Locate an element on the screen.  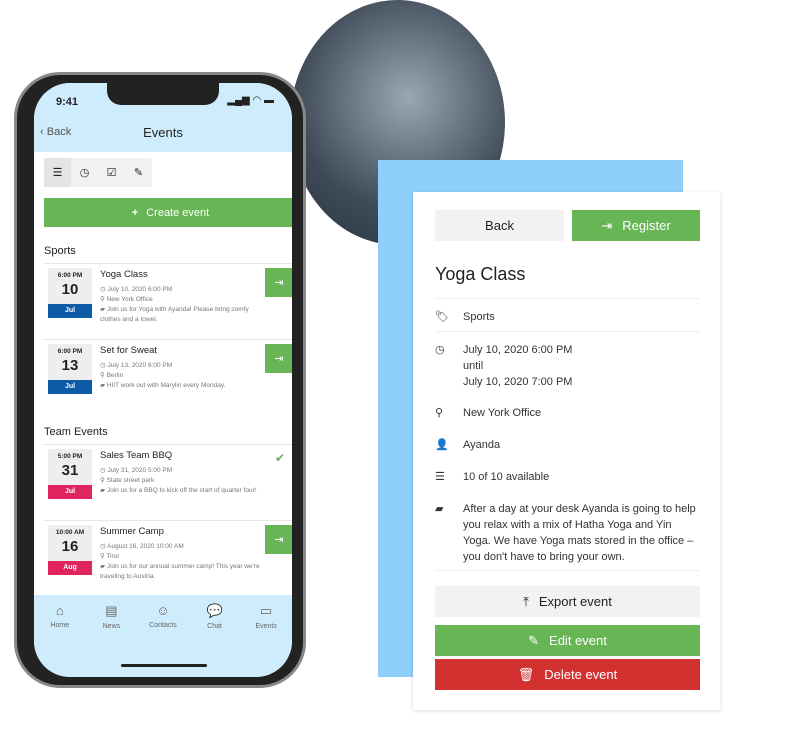
event-name: Yoga Class is located at coordinates (124, 274).